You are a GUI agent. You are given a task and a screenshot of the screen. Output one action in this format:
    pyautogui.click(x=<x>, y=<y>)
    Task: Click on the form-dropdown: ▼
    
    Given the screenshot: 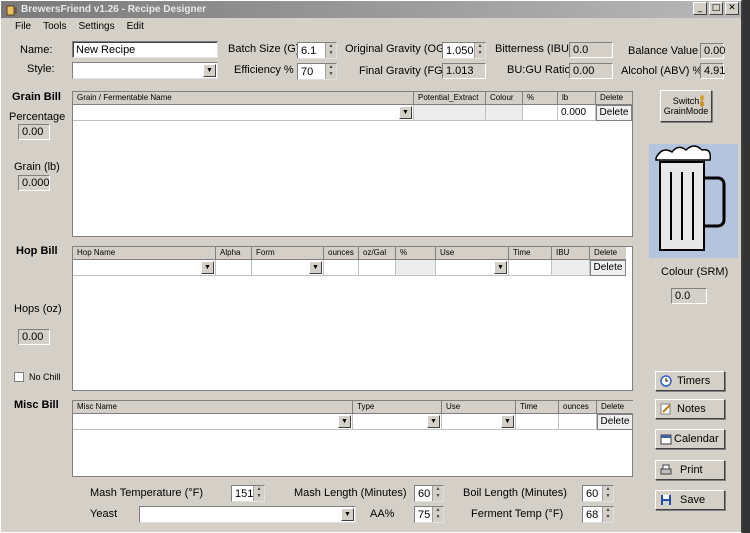 What is the action you would take?
    pyautogui.click(x=288, y=268)
    